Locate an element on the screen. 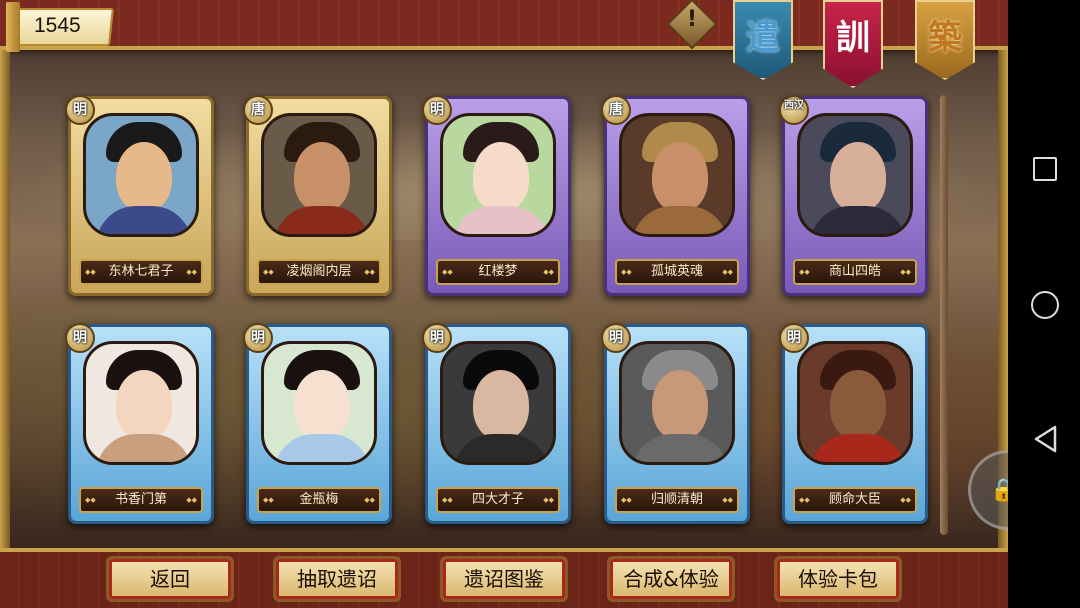 Image resolution: width=1080 pixels, height=608 pixels. card-hongloumeng: 明 红楼梦 is located at coordinates (496, 195).